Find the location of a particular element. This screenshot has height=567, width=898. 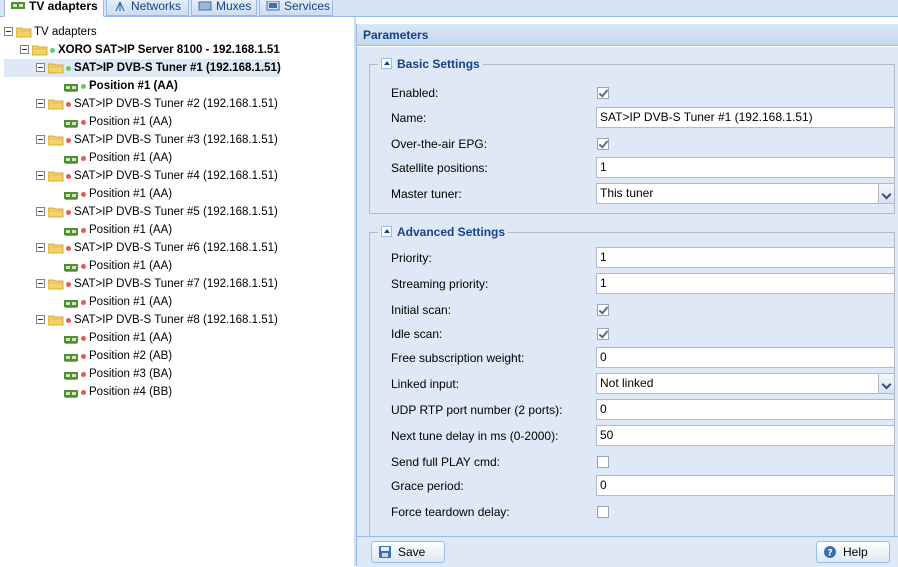

master-tuner-select: This tuner is located at coordinates (745, 193).